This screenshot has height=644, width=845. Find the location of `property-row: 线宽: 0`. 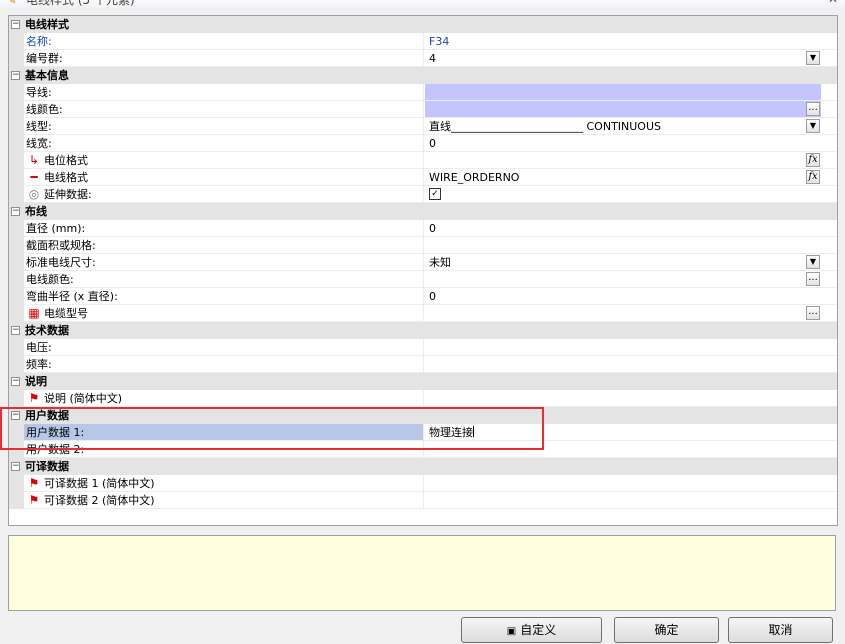

property-row: 线宽: 0 is located at coordinates (423, 143).